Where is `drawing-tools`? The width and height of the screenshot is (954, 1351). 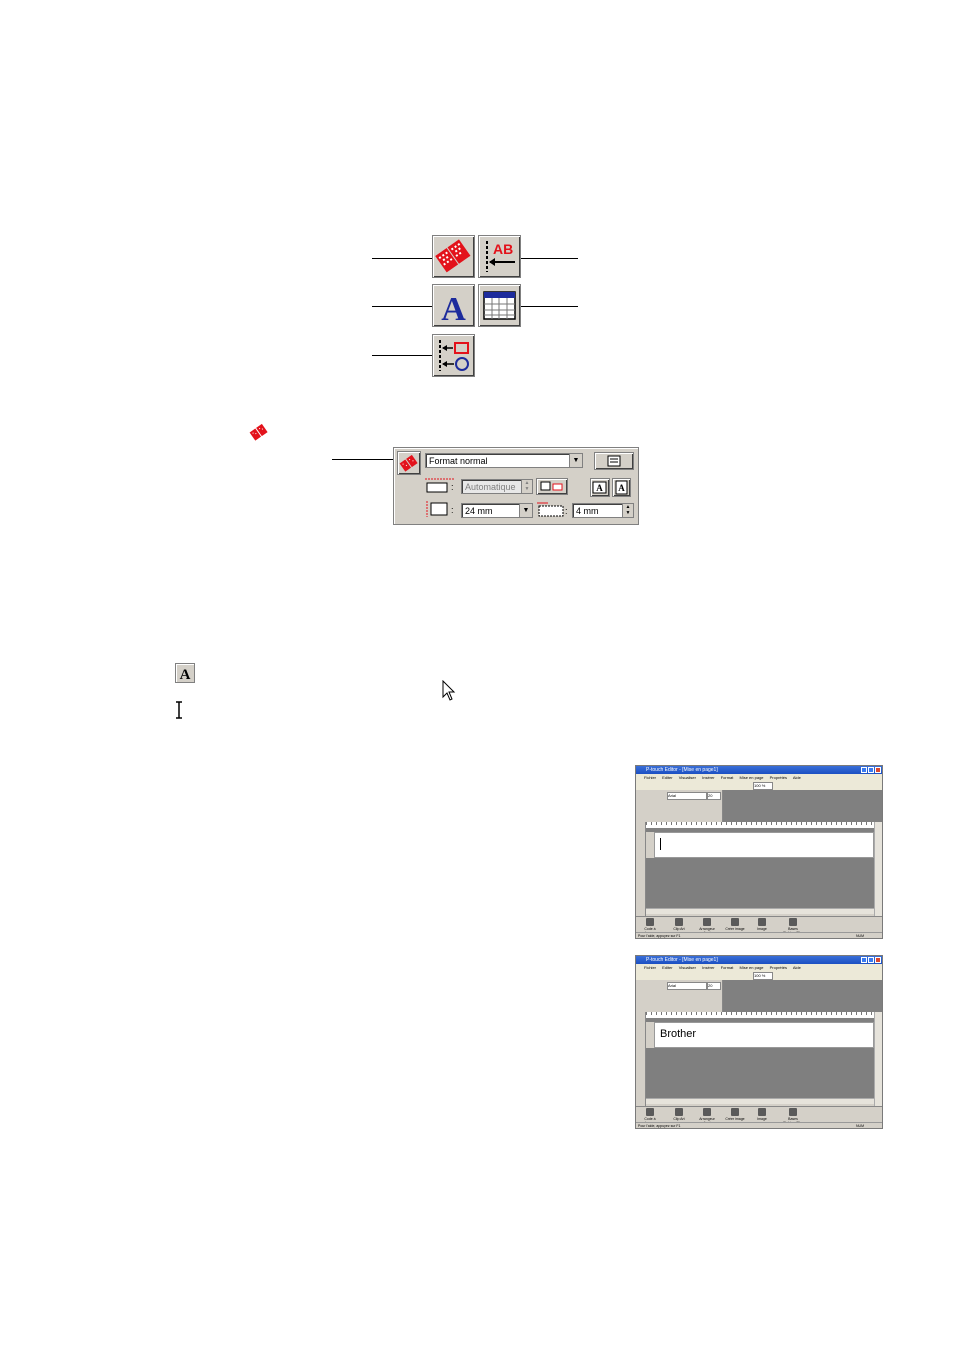
drawing-tools is located at coordinates (641, 869).